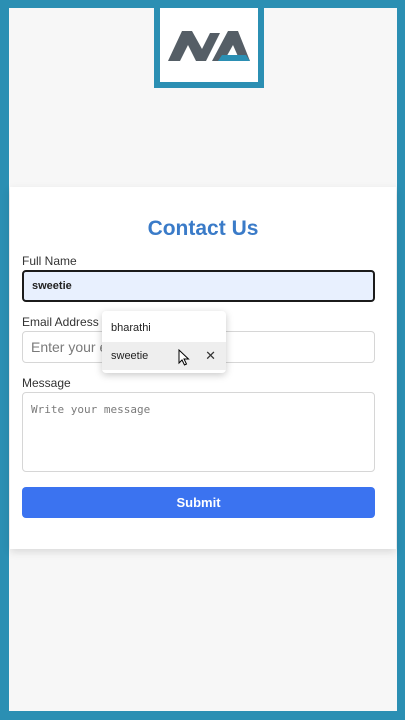 The image size is (405, 720). I want to click on form-title: Contact Us, so click(203, 228).